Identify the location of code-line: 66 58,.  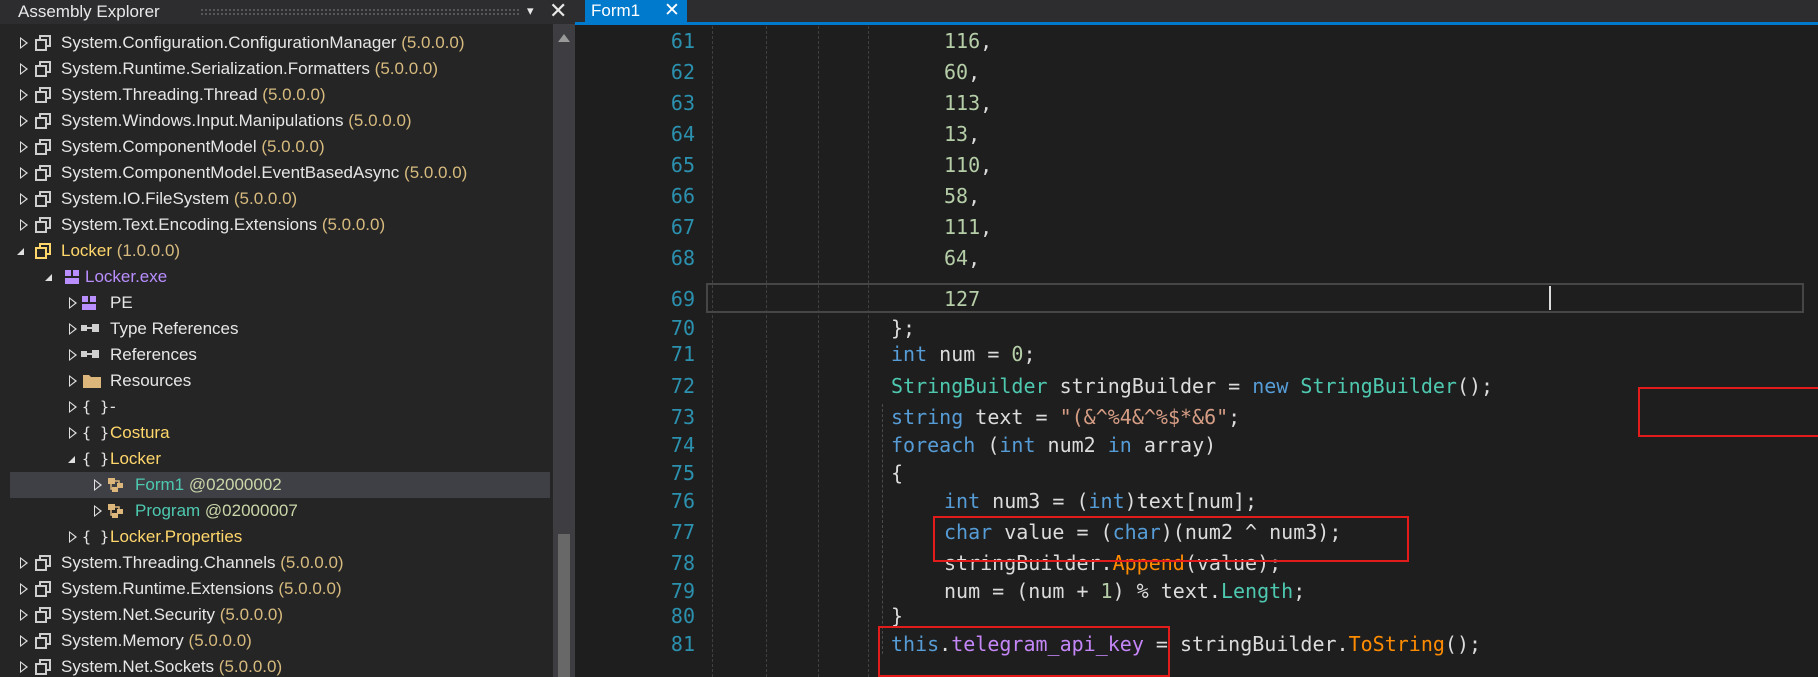
(1201, 196).